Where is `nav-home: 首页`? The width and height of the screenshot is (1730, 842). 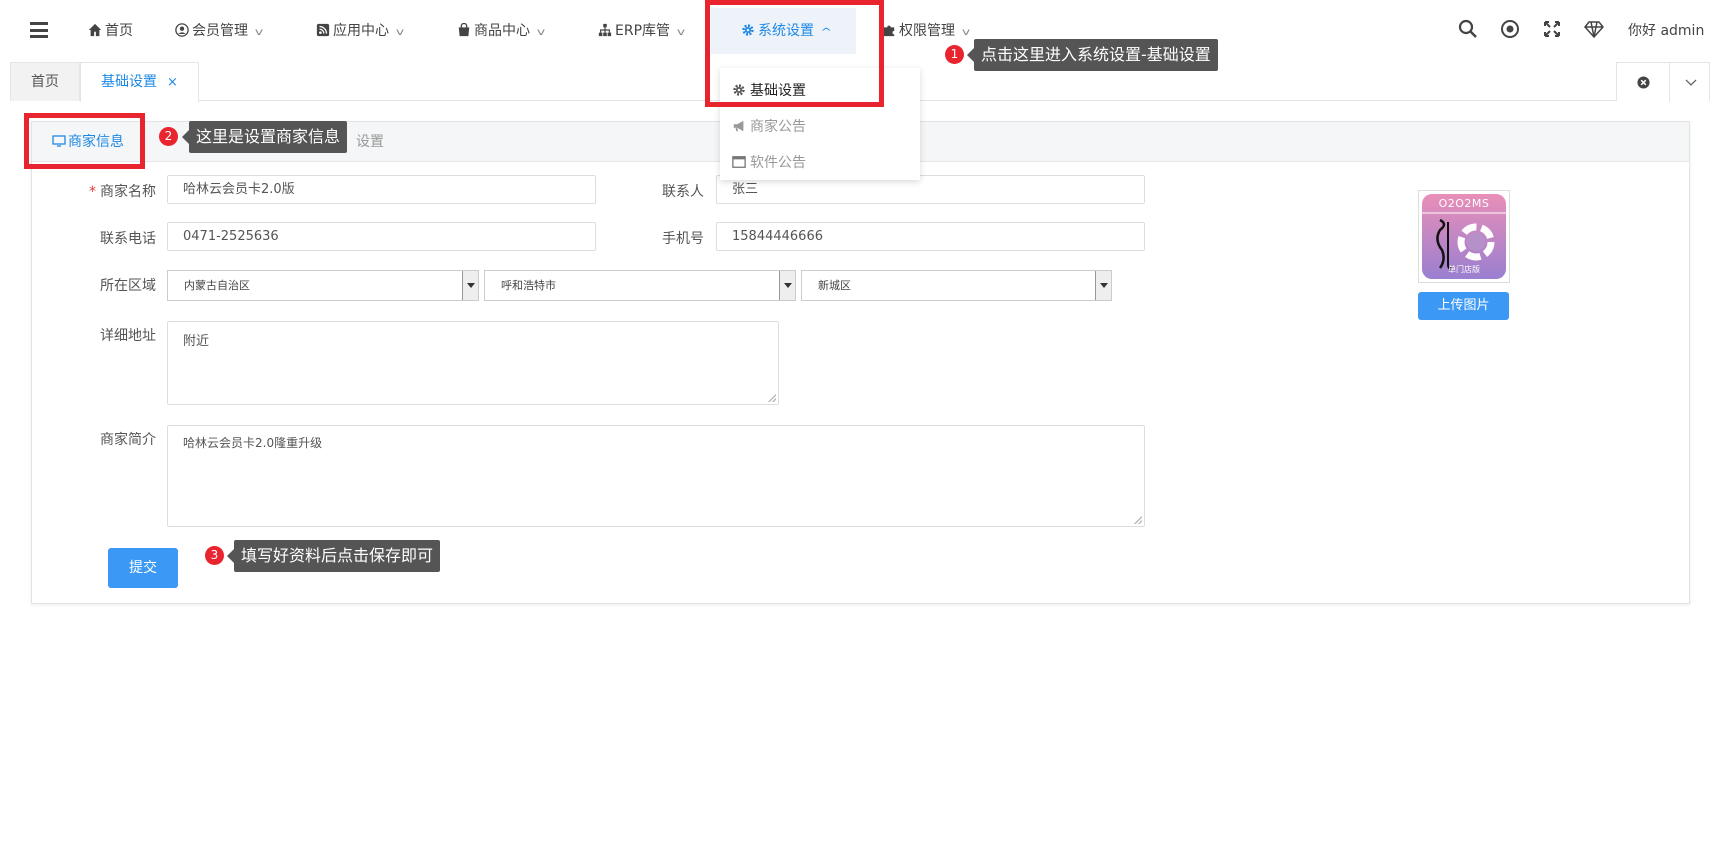
nav-home: 首页 is located at coordinates (110, 31).